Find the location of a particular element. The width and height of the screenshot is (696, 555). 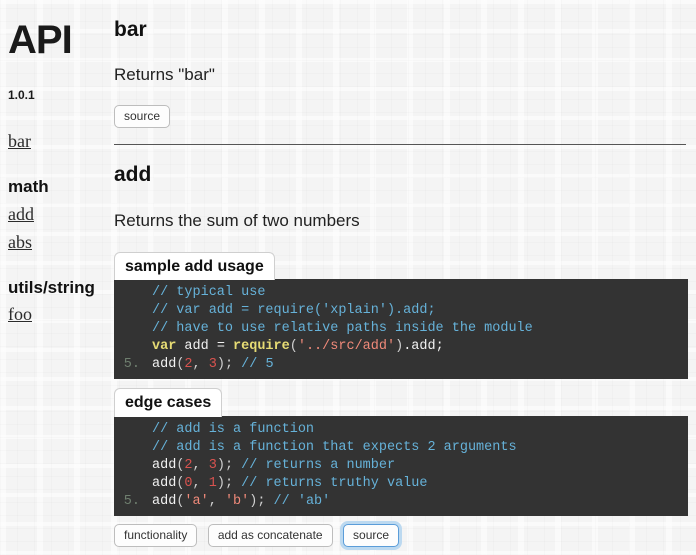

code-token-com: // var add = require('xplain').add; is located at coordinates (294, 311).